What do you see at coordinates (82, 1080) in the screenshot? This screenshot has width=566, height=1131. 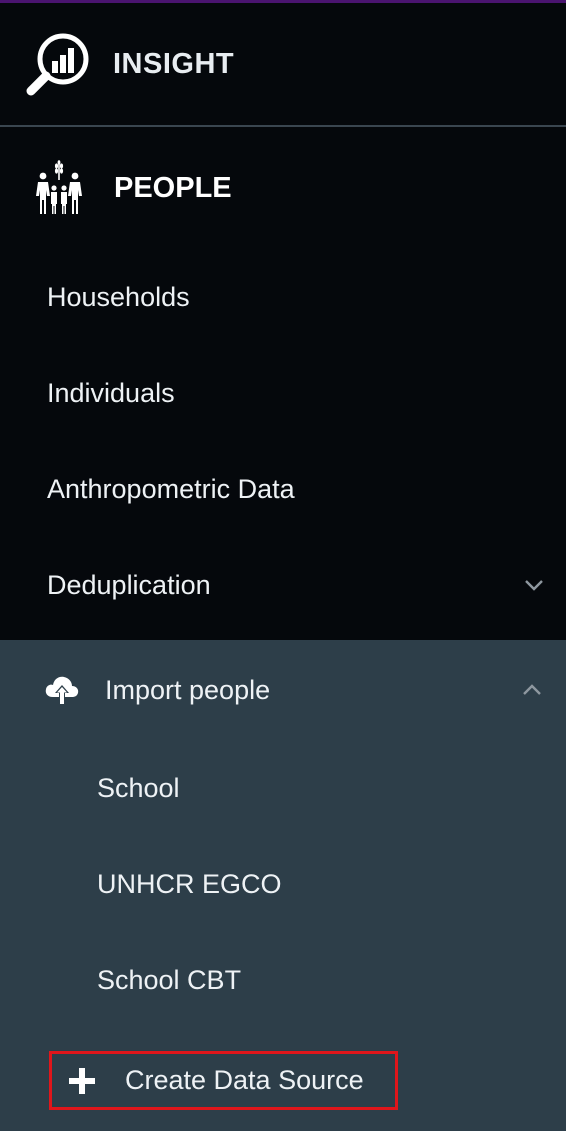 I see `plus-icon` at bounding box center [82, 1080].